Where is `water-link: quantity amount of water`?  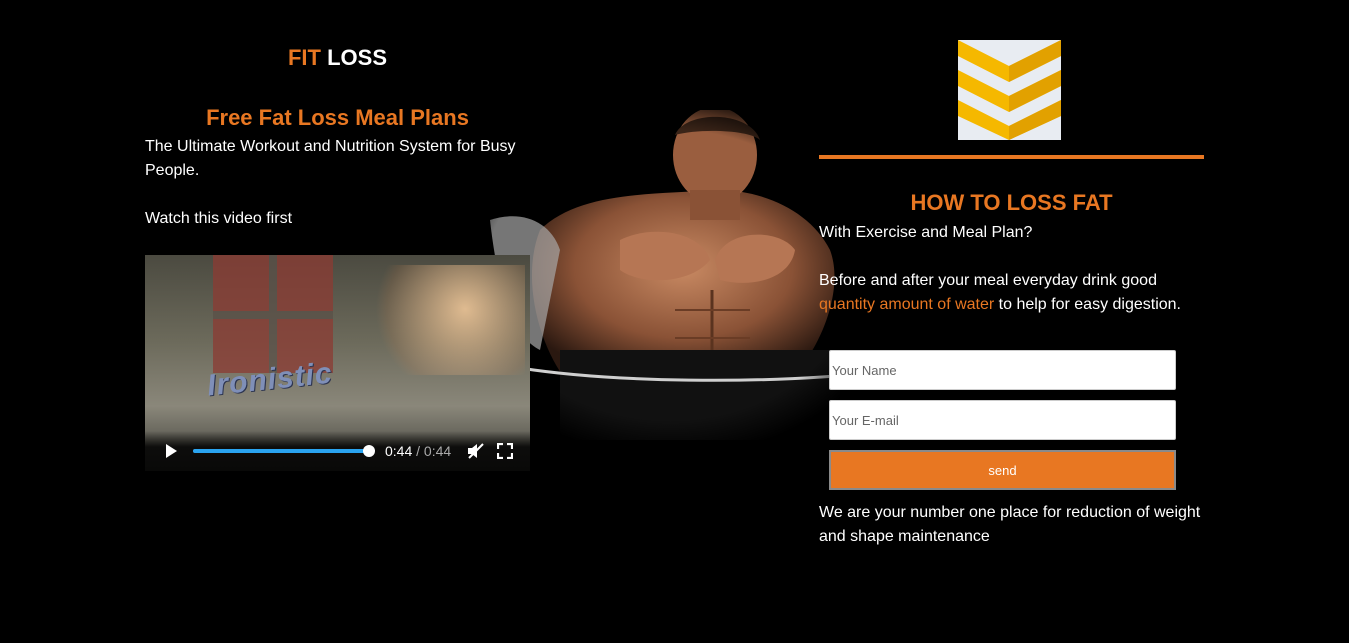
water-link: quantity amount of water is located at coordinates (906, 304).